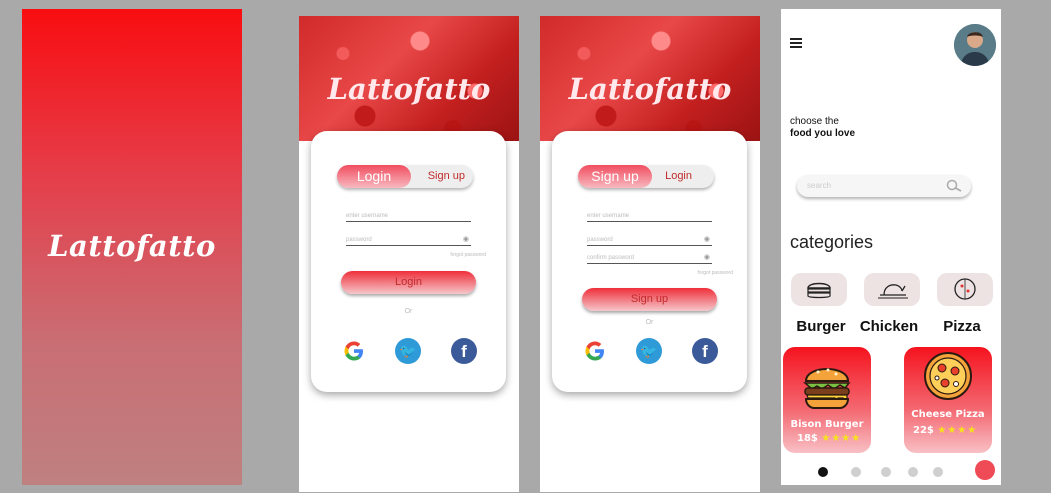  Describe the element at coordinates (819, 185) in the screenshot. I see `search-placeholder: search` at that location.